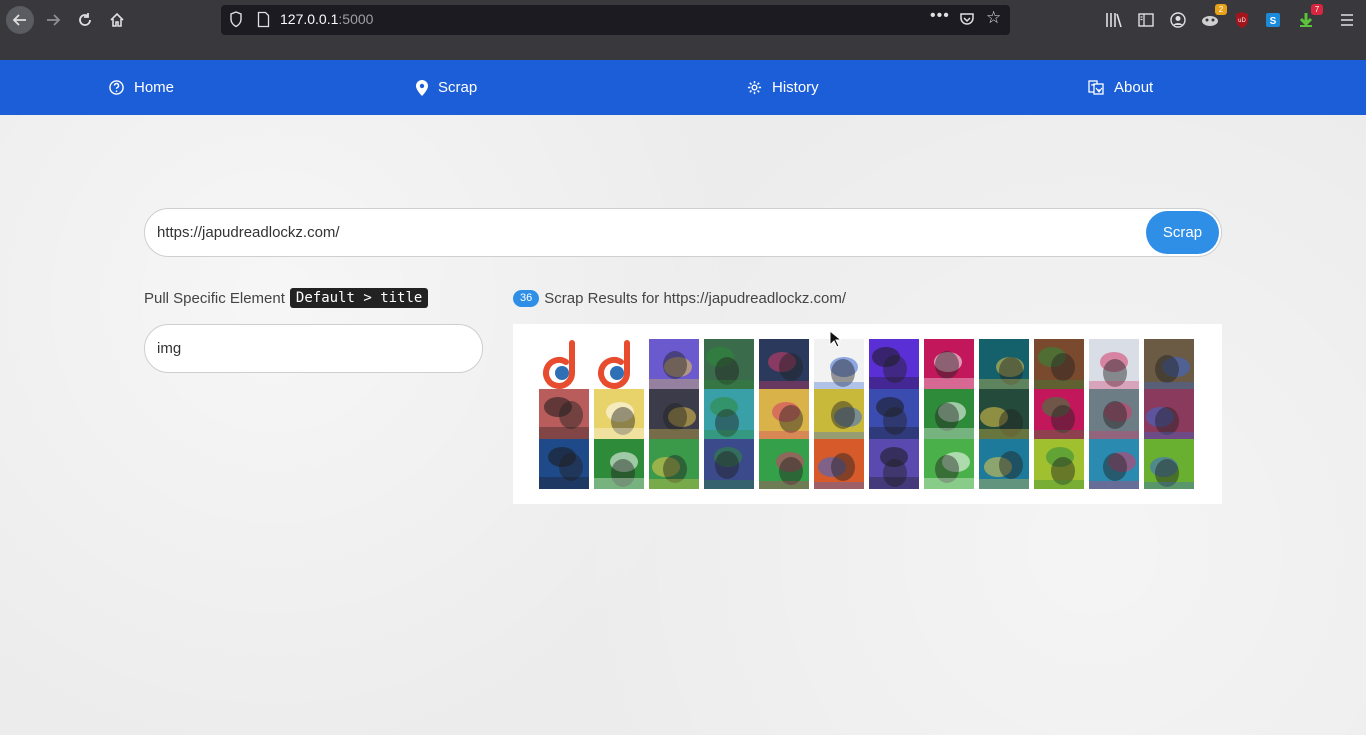 The image size is (1366, 735). I want to click on mouse-cursor-icon, so click(835, 339).